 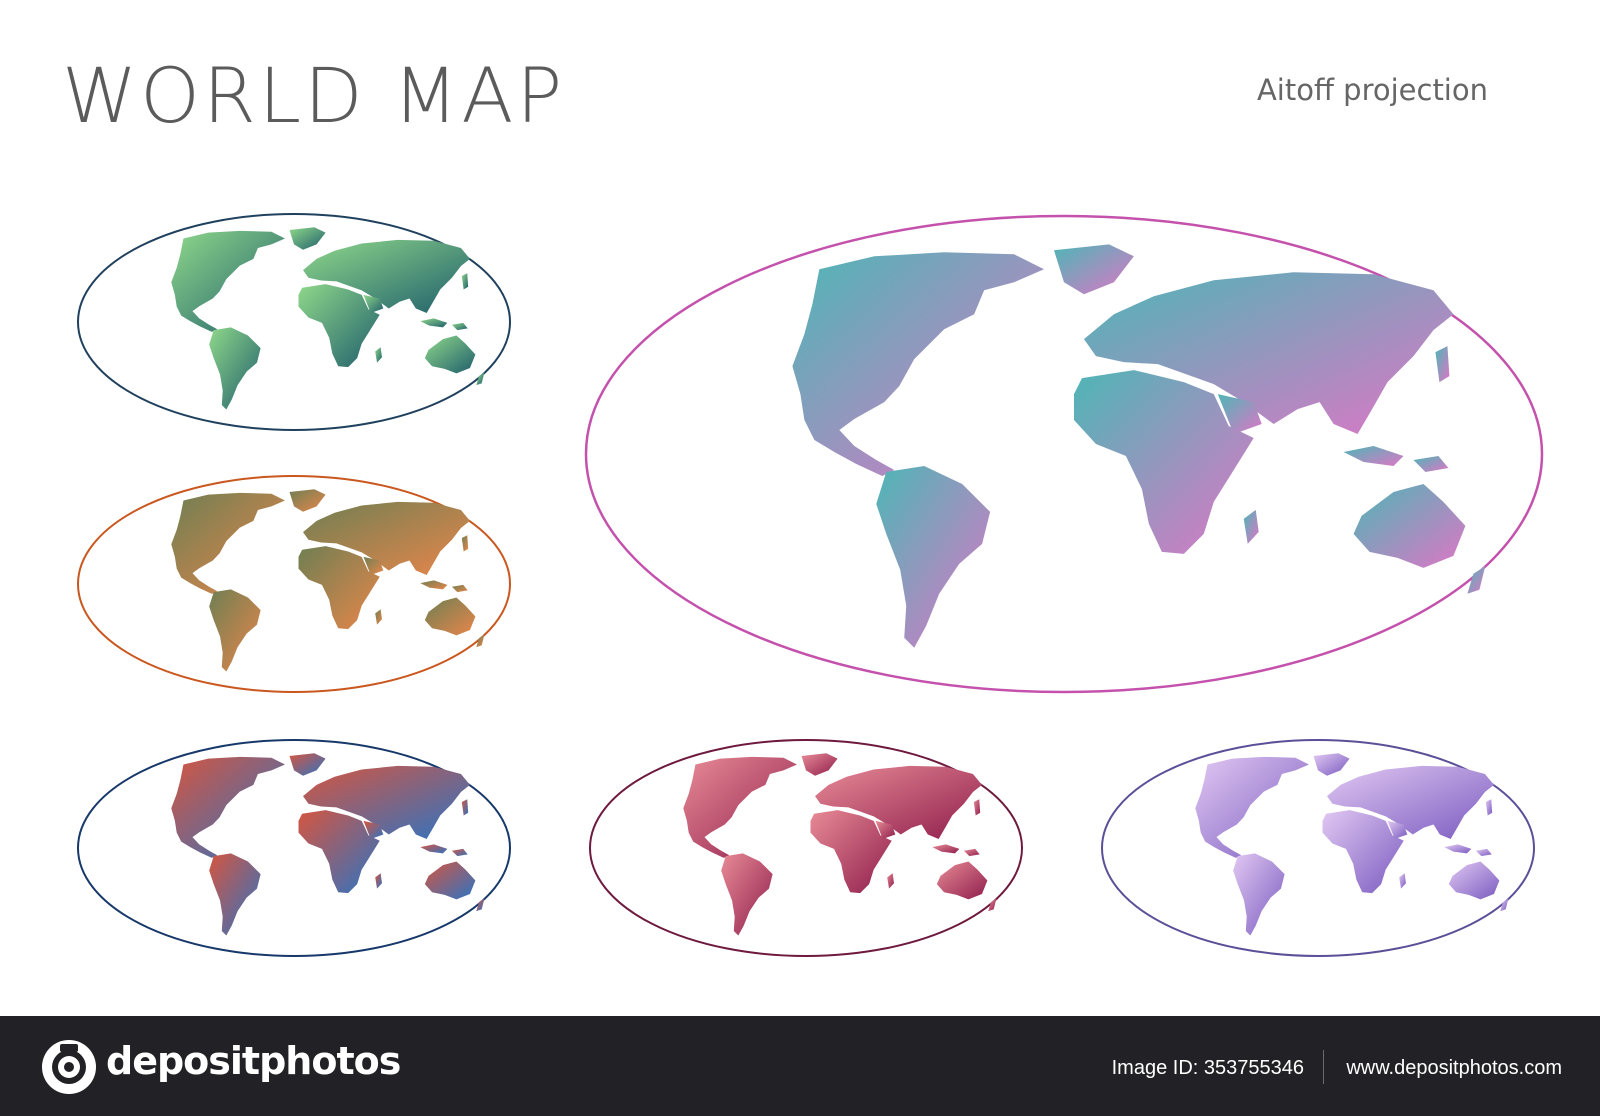 I want to click on world-map-olive-orange, so click(x=294, y=584).